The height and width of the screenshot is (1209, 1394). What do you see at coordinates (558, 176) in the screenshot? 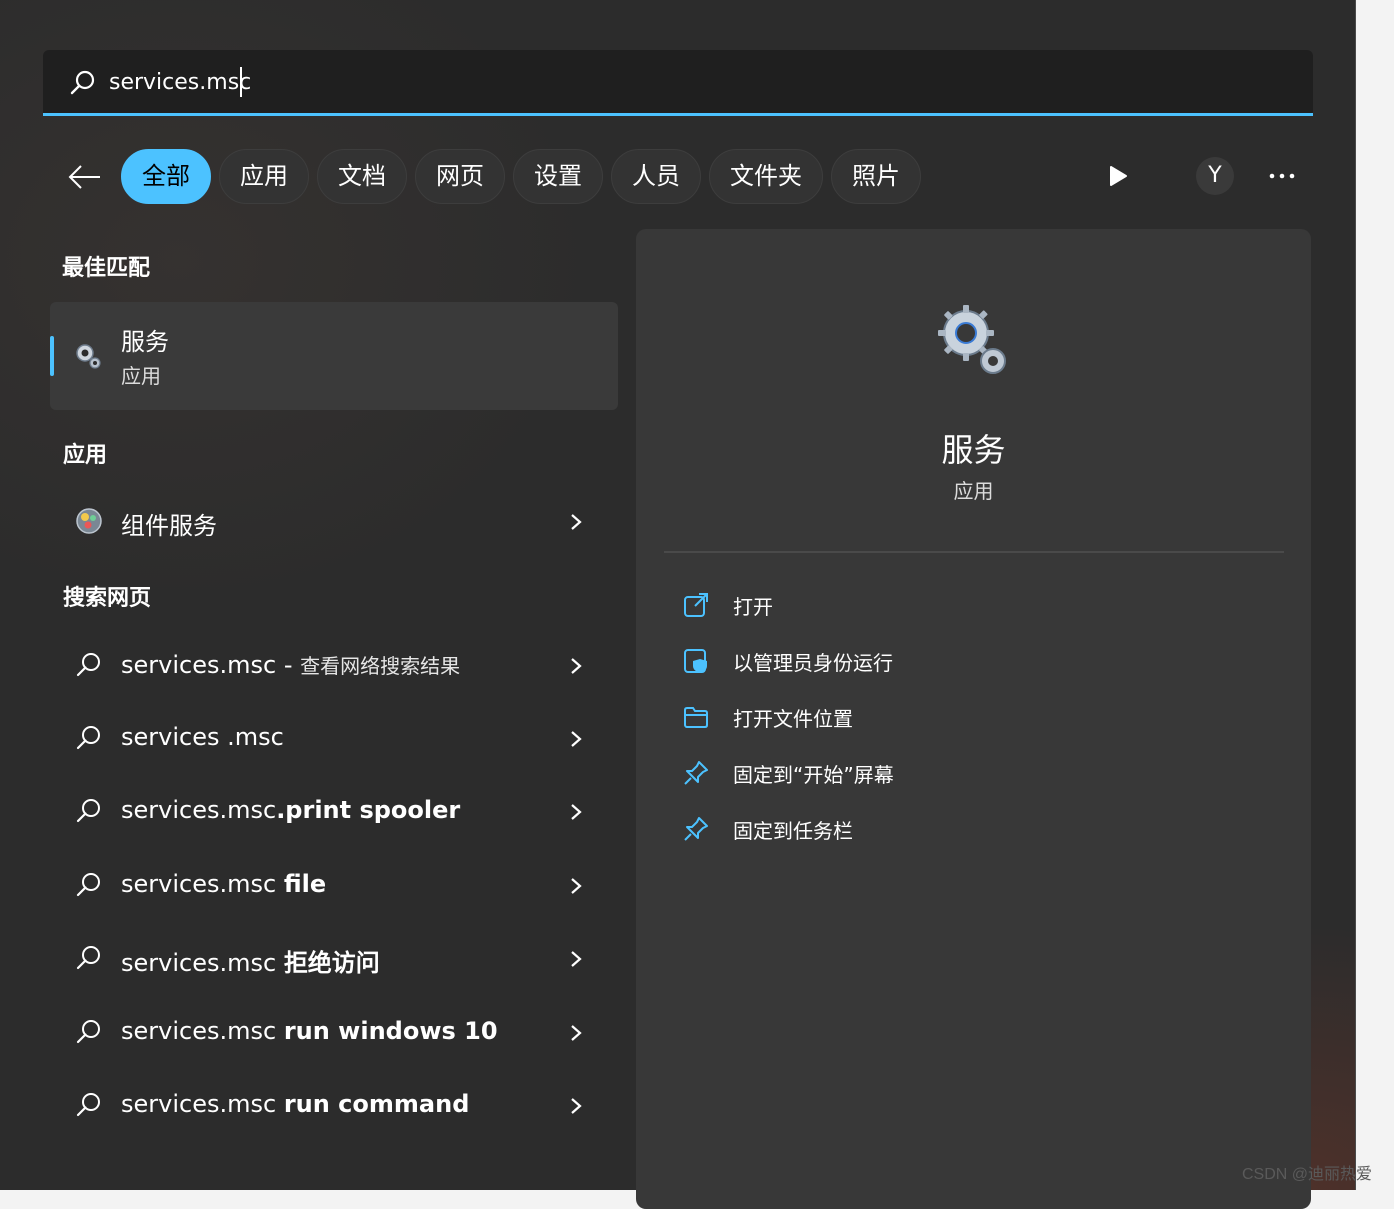
I see `tab-settings: 设置` at bounding box center [558, 176].